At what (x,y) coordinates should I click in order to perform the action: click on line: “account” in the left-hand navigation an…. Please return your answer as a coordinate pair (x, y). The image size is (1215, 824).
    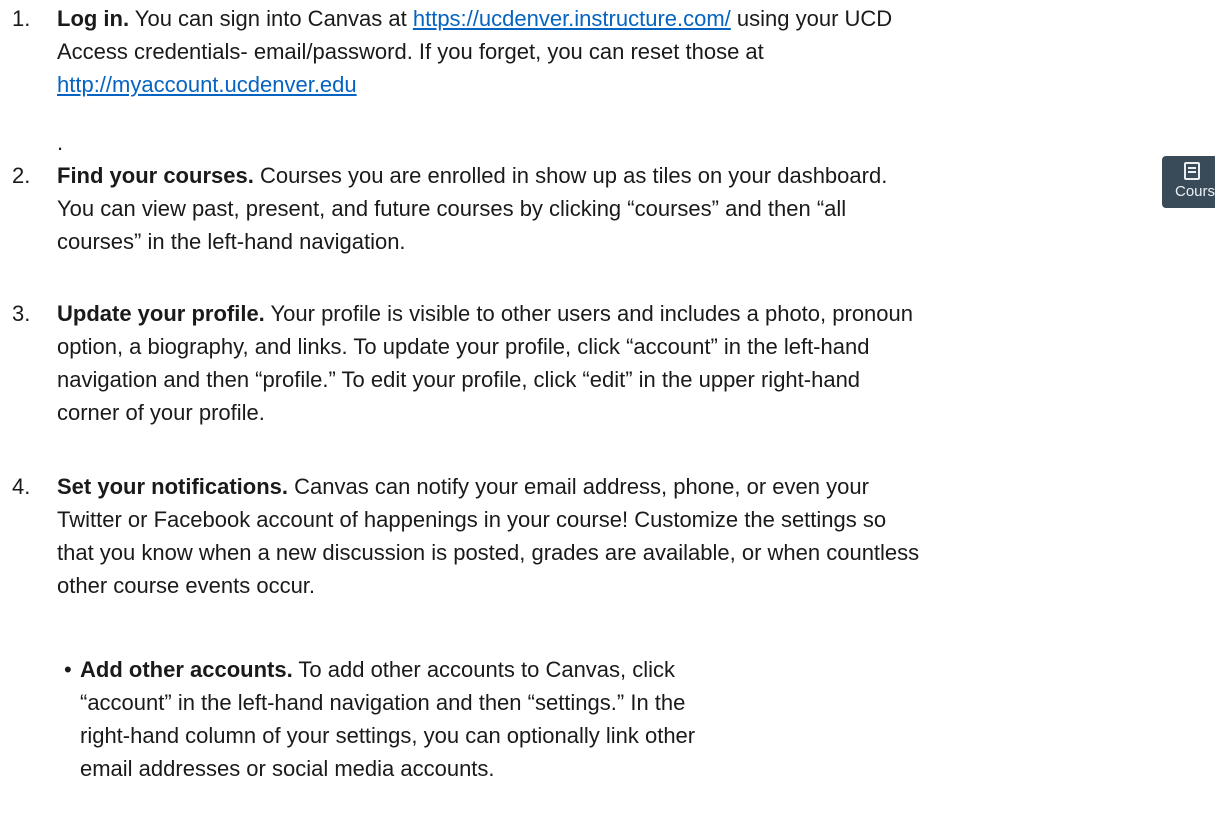
    Looking at the image, I should click on (383, 702).